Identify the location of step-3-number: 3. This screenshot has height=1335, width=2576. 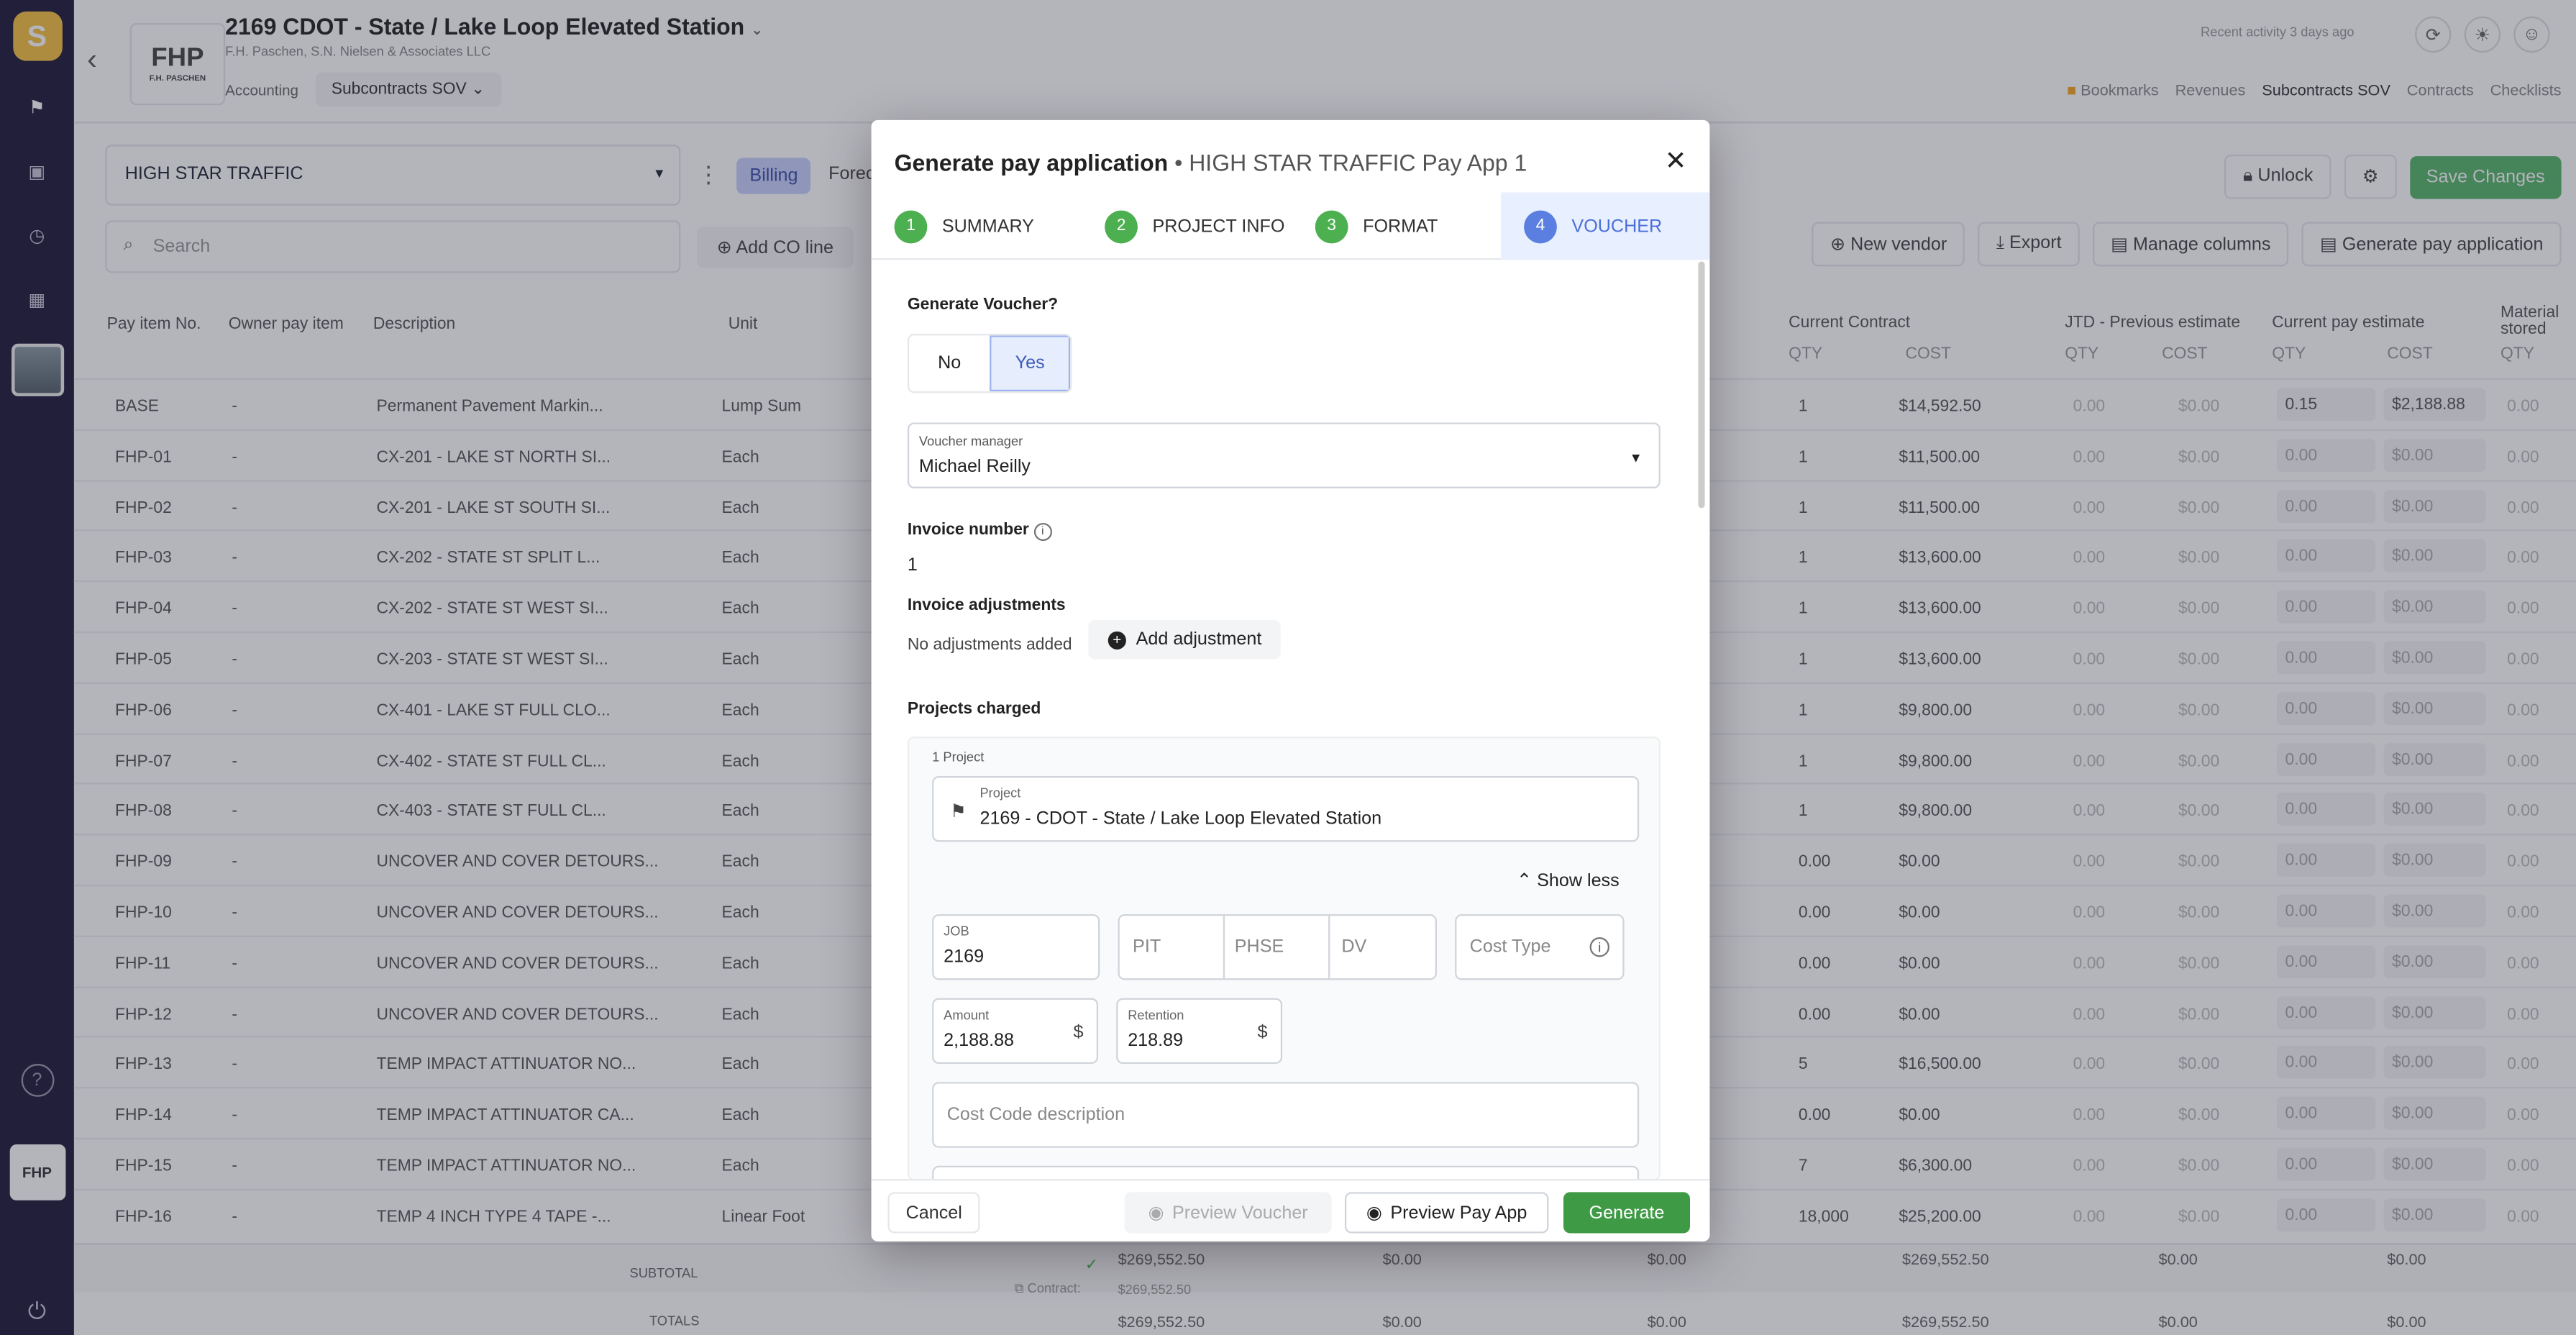
(1331, 226).